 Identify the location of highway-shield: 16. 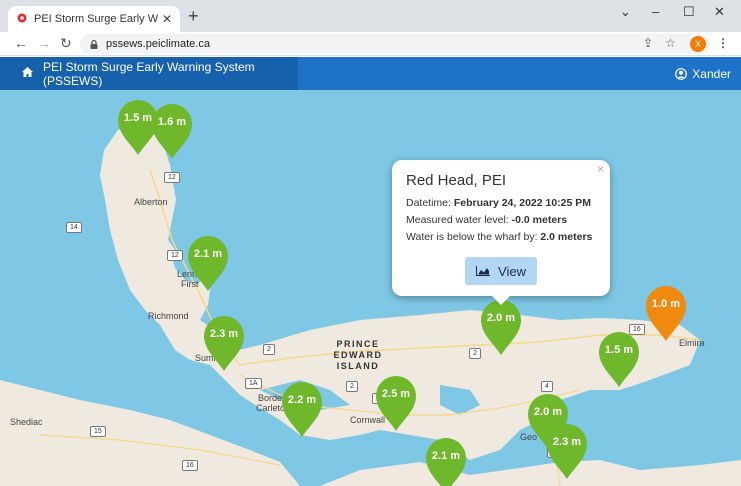
(190, 465).